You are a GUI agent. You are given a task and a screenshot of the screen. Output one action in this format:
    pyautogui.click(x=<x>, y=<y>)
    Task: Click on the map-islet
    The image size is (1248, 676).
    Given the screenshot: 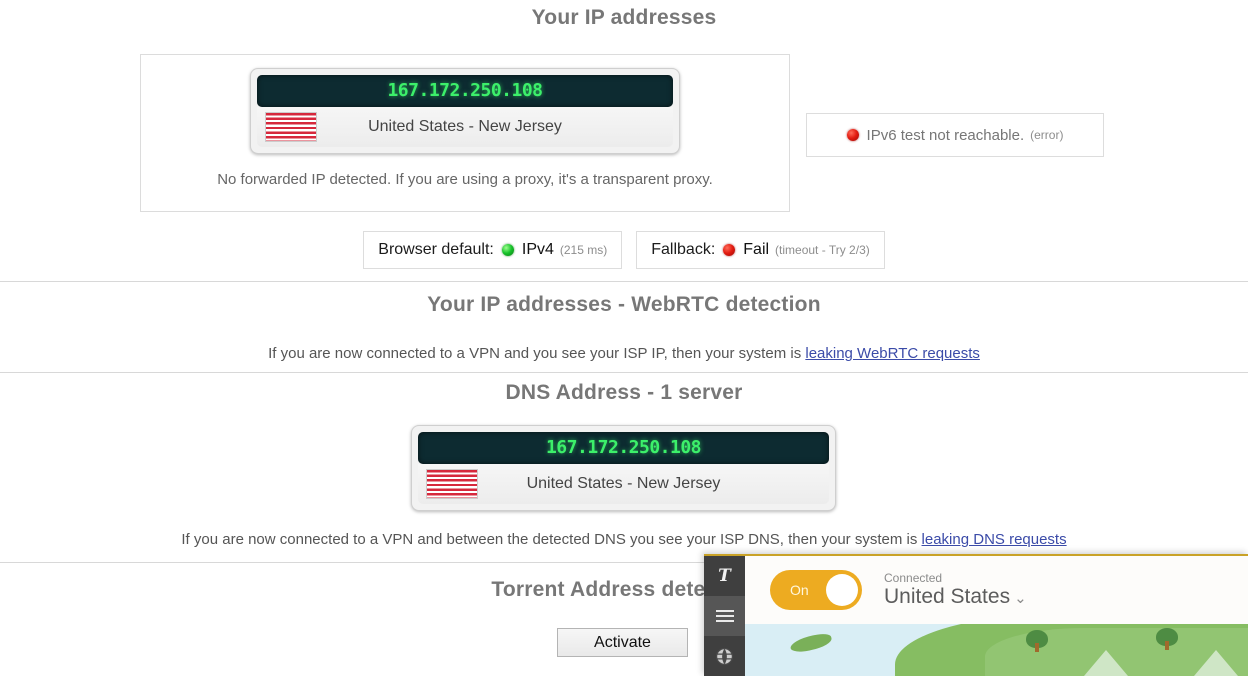 What is the action you would take?
    pyautogui.click(x=811, y=643)
    